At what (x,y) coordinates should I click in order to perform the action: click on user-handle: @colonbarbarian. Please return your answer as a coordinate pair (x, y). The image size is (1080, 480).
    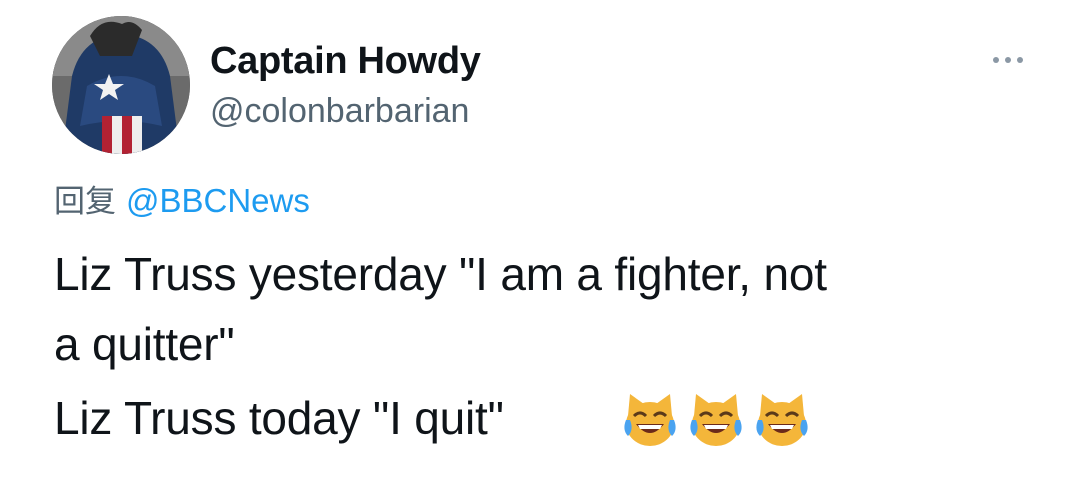
    Looking at the image, I should click on (339, 111).